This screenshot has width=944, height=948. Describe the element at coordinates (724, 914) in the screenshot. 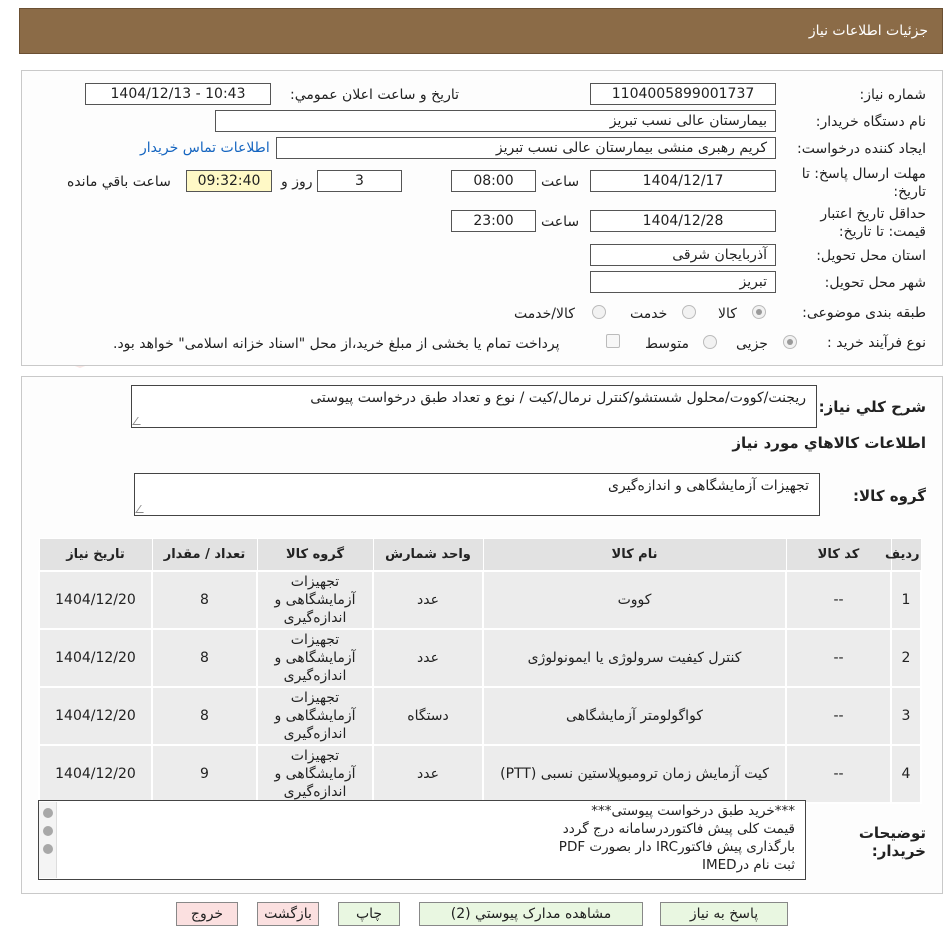

I see `reply-button: پاسخ به نياز` at that location.